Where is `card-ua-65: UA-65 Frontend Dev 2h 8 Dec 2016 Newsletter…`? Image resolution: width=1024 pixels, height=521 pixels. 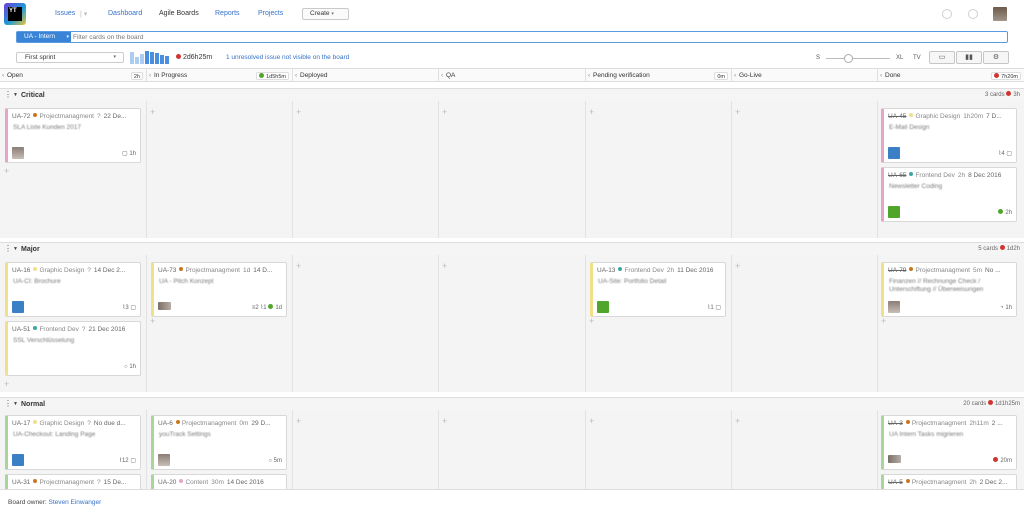 card-ua-65: UA-65 Frontend Dev 2h 8 Dec 2016 Newsletter… is located at coordinates (949, 194).